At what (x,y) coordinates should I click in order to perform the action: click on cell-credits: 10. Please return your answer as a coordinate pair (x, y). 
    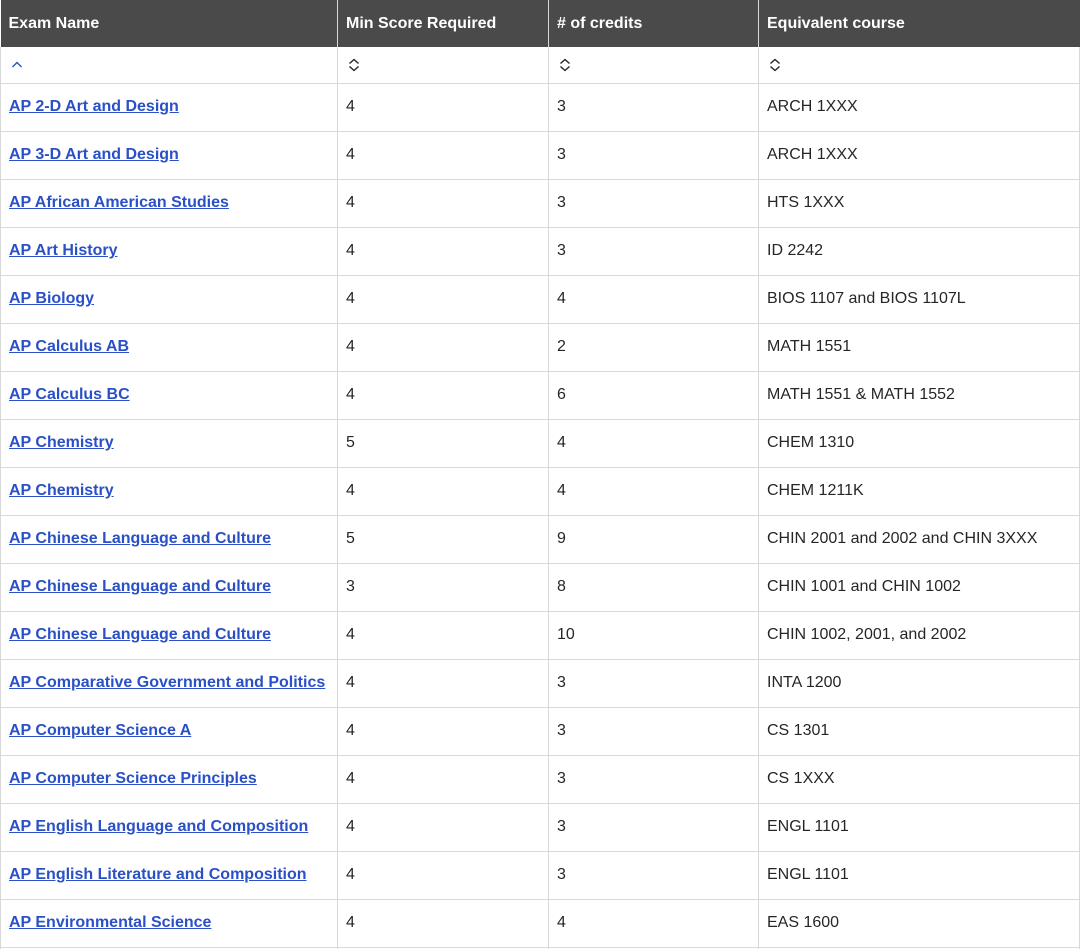
    Looking at the image, I should click on (653, 635).